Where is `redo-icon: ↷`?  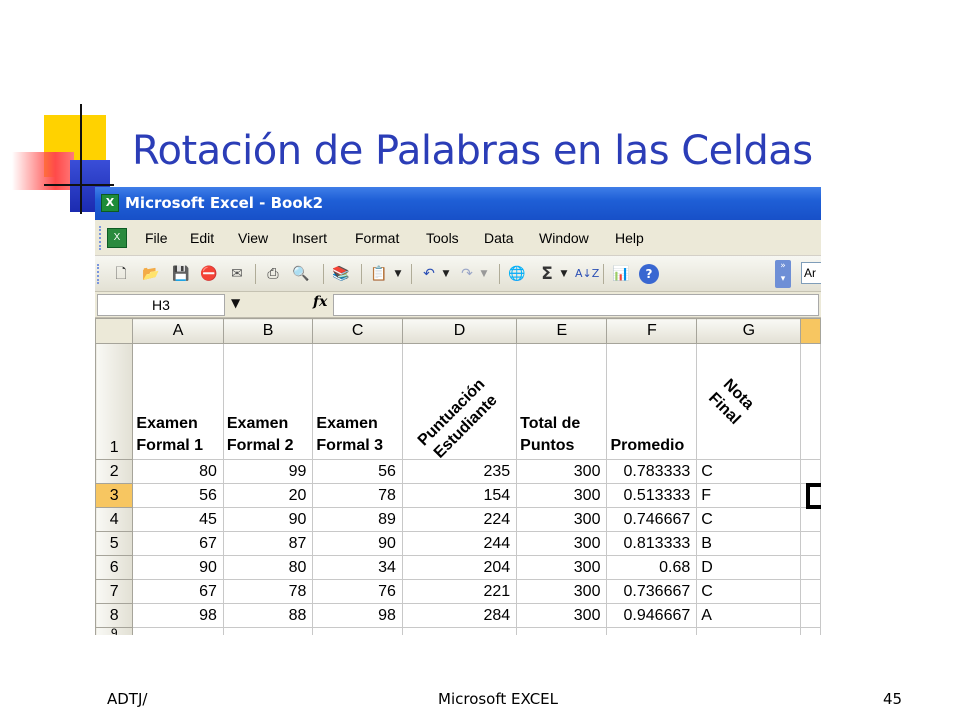
redo-icon: ↷ is located at coordinates (467, 274).